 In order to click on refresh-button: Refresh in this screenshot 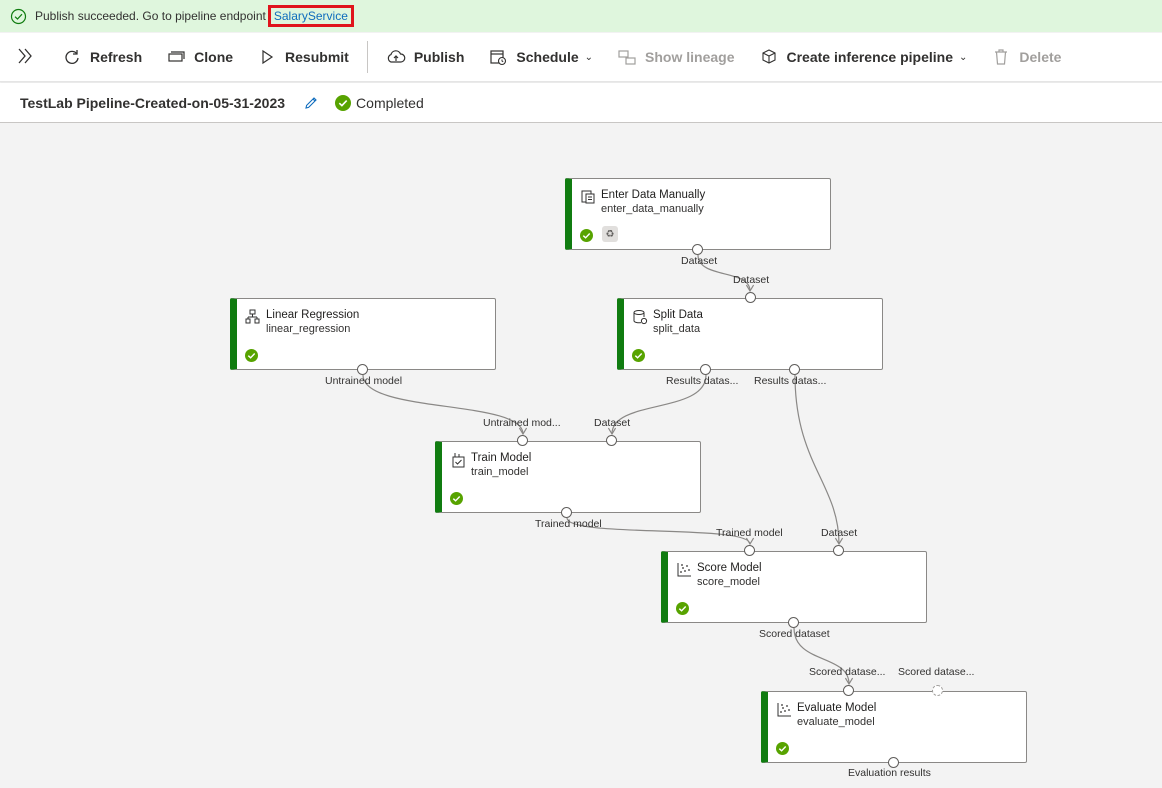, I will do `click(102, 57)`.